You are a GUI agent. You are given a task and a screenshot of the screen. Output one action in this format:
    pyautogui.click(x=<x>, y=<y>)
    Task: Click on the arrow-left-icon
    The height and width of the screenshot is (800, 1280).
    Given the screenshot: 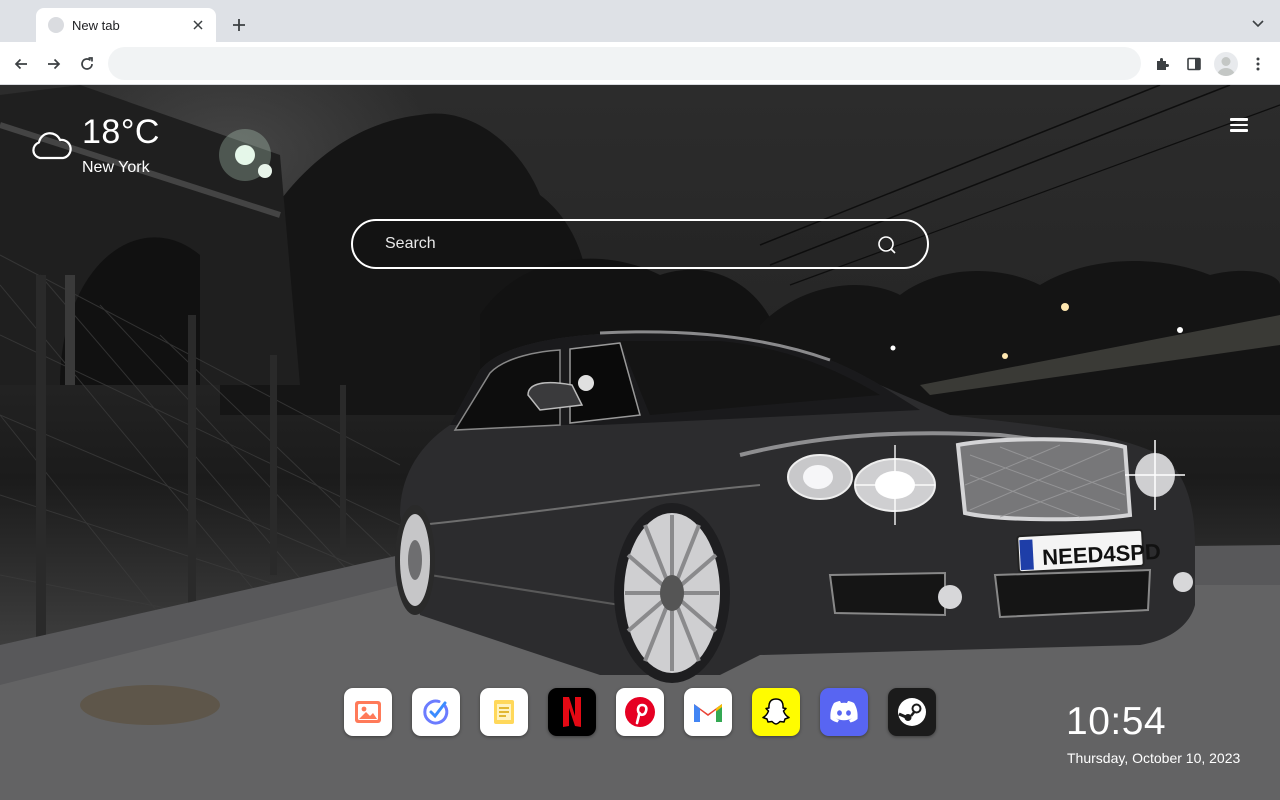 What is the action you would take?
    pyautogui.click(x=20, y=64)
    